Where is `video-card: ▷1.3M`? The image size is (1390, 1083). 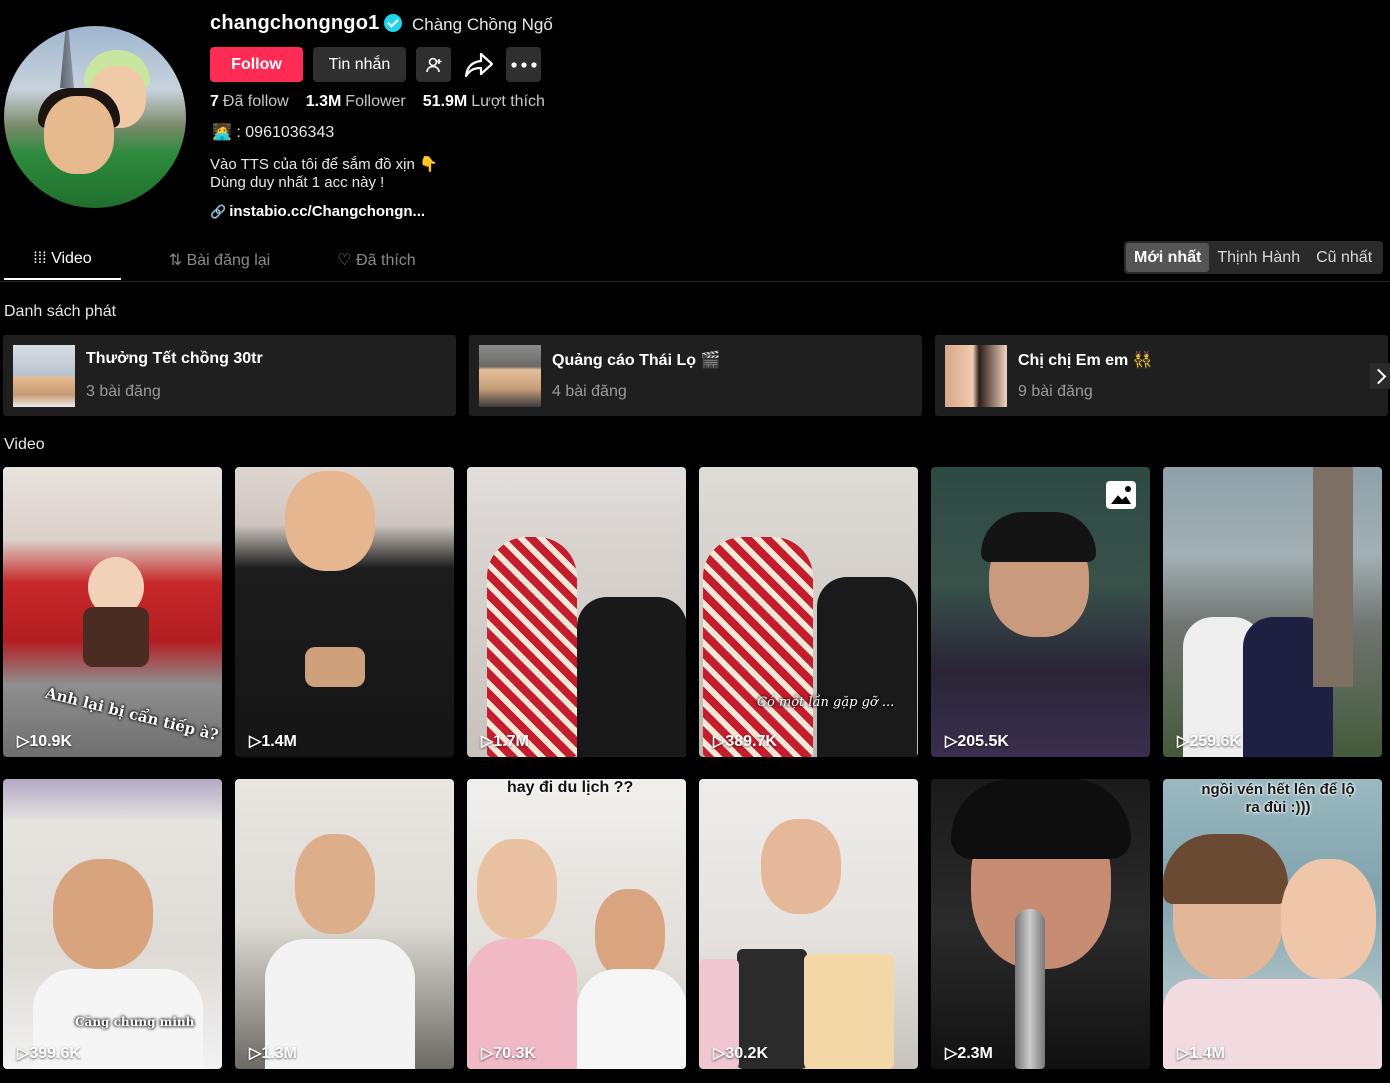 video-card: ▷1.3M is located at coordinates (344, 924).